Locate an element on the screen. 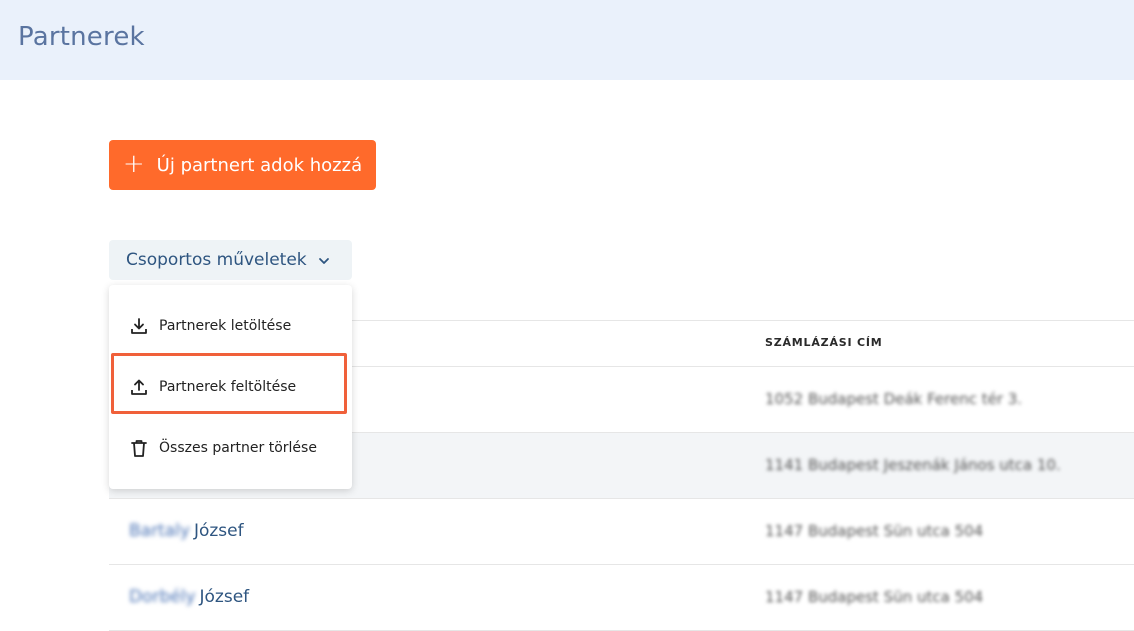 This screenshot has height=631, width=1134. menu-item-delete-all-partners: Összes partner törlése is located at coordinates (230, 448).